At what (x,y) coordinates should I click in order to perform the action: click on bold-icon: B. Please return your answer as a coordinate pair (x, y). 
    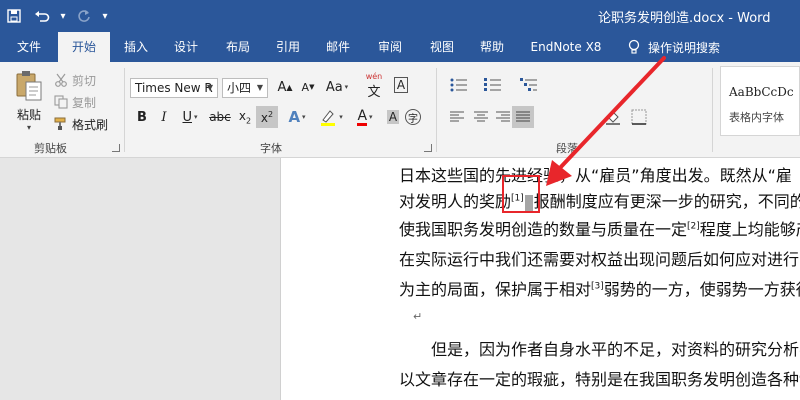
    Looking at the image, I should click on (142, 117).